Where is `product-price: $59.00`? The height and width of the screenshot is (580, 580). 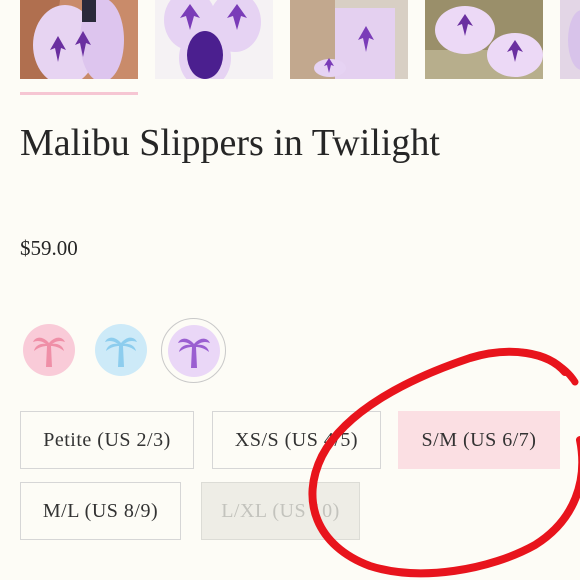
product-price: $59.00 is located at coordinates (49, 248).